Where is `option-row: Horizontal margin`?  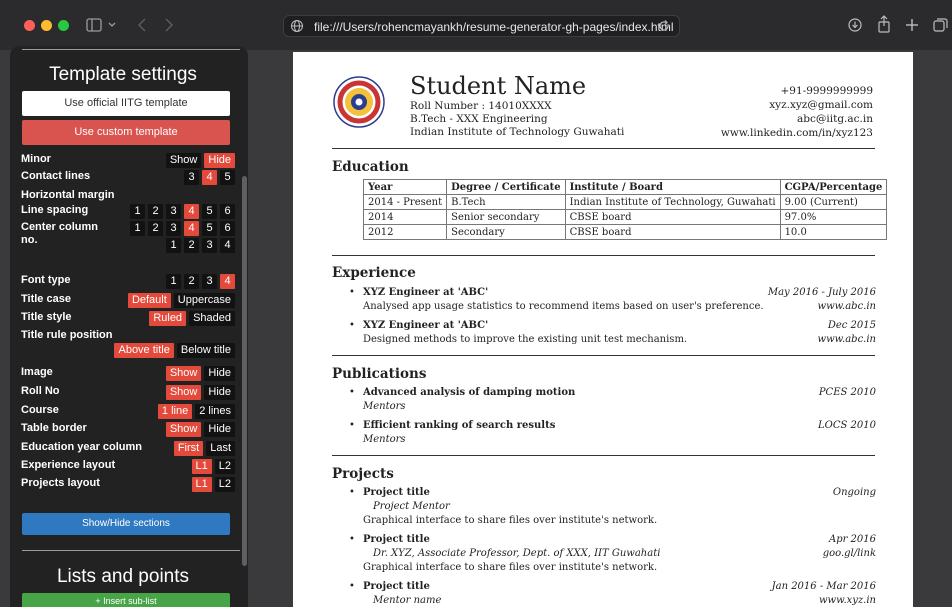 option-row: Horizontal margin is located at coordinates (128, 196).